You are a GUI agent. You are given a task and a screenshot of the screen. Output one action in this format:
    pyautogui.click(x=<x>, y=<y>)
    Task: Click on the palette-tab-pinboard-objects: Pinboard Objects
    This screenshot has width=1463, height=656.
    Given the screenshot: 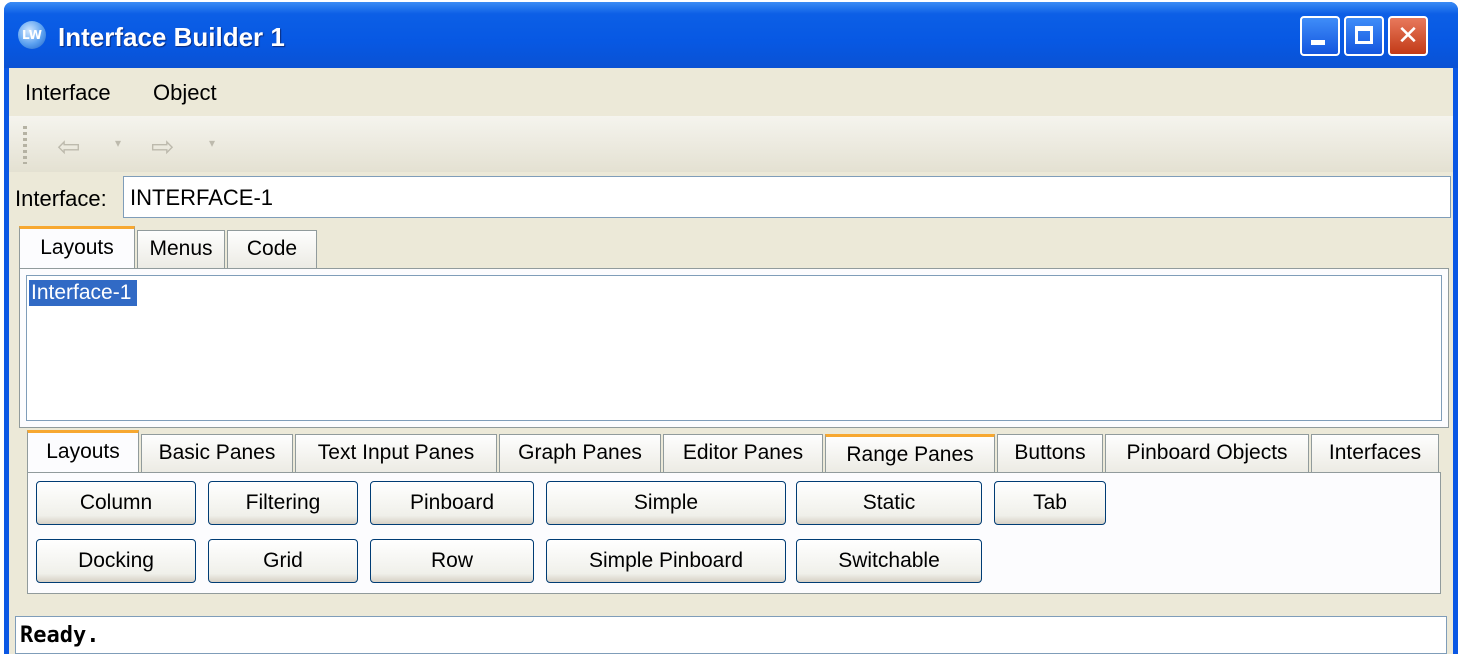 What is the action you would take?
    pyautogui.click(x=1207, y=453)
    